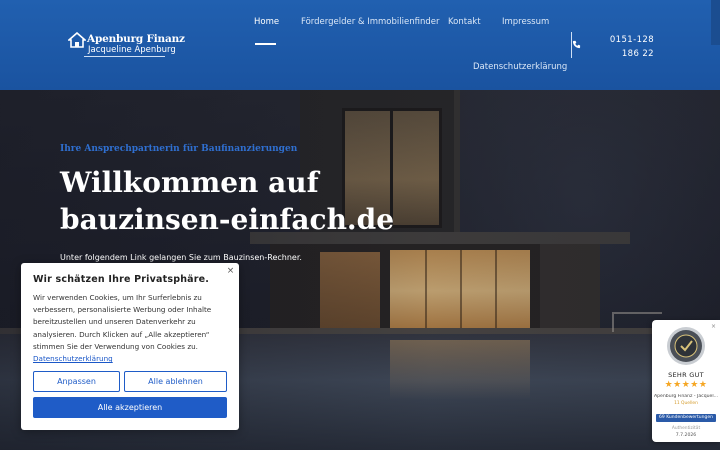  Describe the element at coordinates (686, 418) in the screenshot. I see `reviews-count-badge: 69 Kundenbewertungen` at that location.